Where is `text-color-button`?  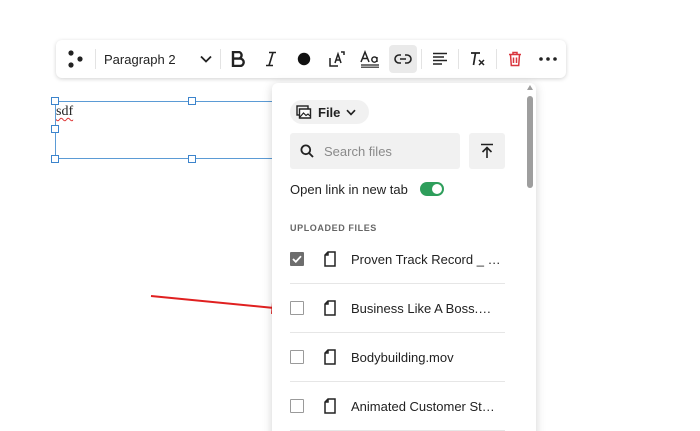 text-color-button is located at coordinates (304, 59).